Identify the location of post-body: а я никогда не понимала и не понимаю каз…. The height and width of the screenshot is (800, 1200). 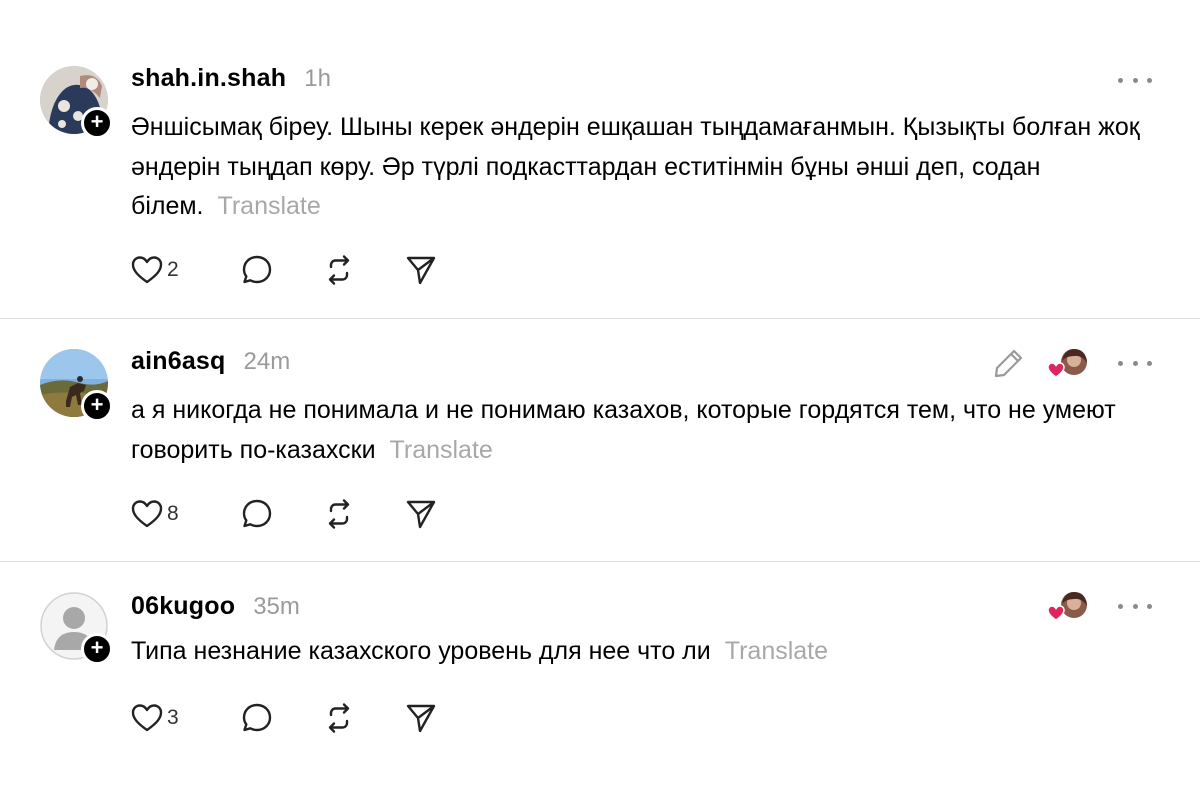
(623, 430).